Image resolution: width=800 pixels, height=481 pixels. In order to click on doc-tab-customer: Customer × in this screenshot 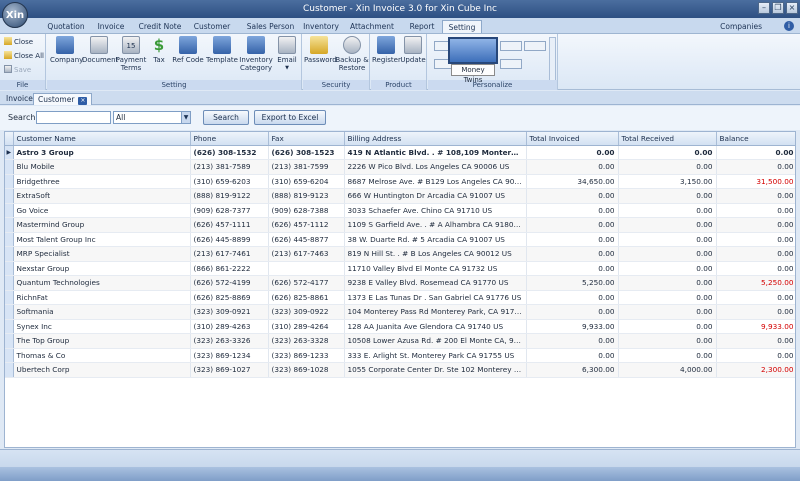, I will do `click(63, 99)`.